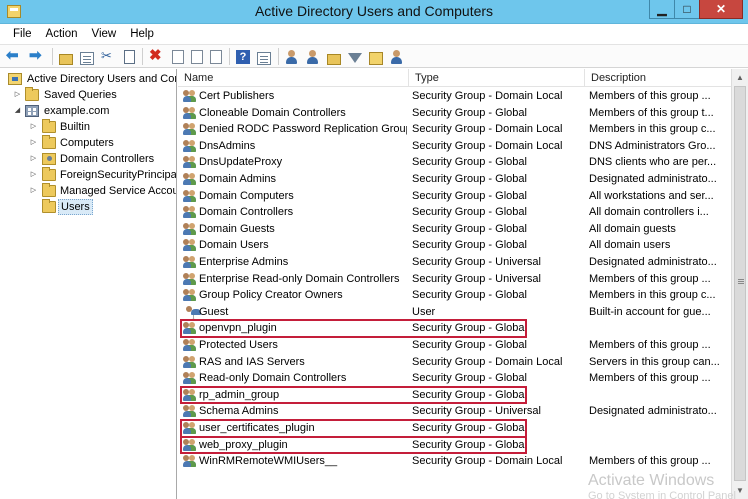 This screenshot has height=499, width=748. I want to click on scrollbar-thumb, so click(740, 283).